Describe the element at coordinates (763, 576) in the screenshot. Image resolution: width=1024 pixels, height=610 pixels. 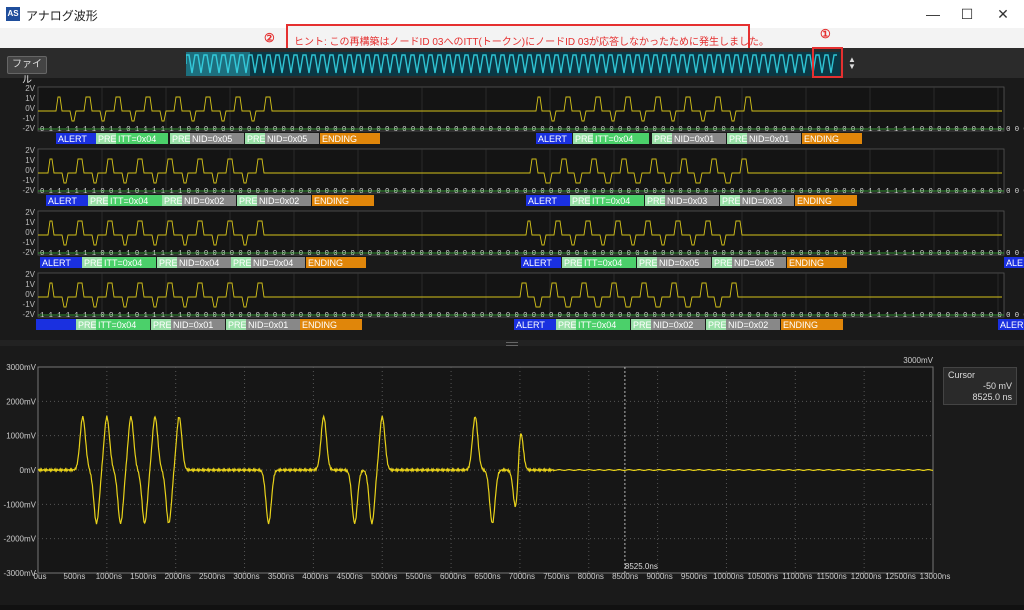
I see `x-axis-label: 10500ns` at that location.